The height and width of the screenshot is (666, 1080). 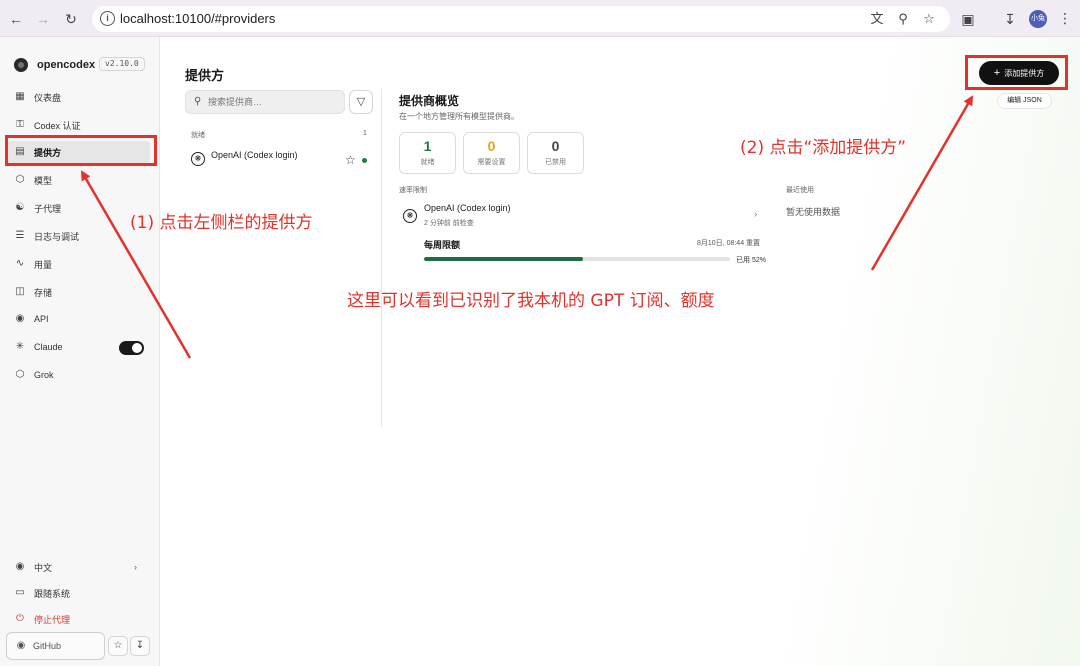 I want to click on status-dot, so click(x=364, y=160).